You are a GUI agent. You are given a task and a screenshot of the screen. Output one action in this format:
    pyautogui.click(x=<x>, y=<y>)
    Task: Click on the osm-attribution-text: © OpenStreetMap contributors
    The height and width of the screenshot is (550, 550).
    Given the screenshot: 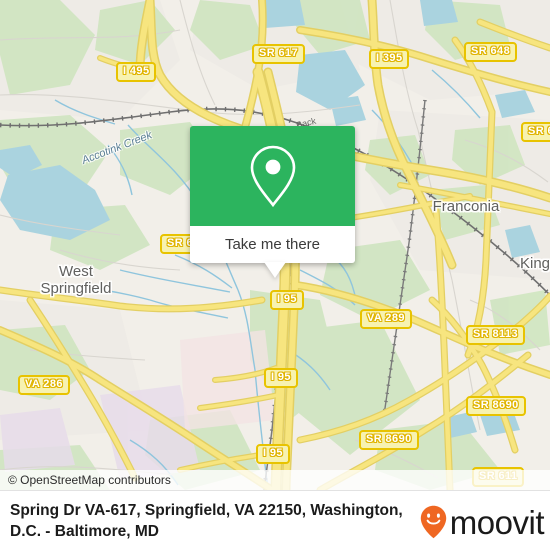 What is the action you would take?
    pyautogui.click(x=89, y=480)
    